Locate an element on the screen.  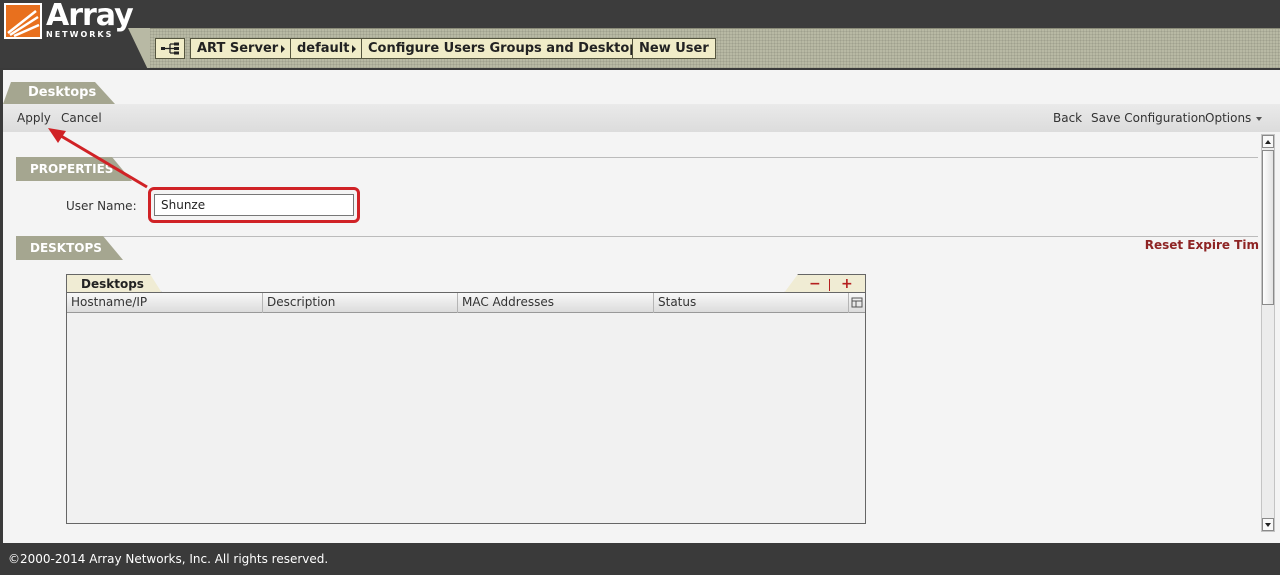
page-title-tab: Desktops is located at coordinates (59, 93).